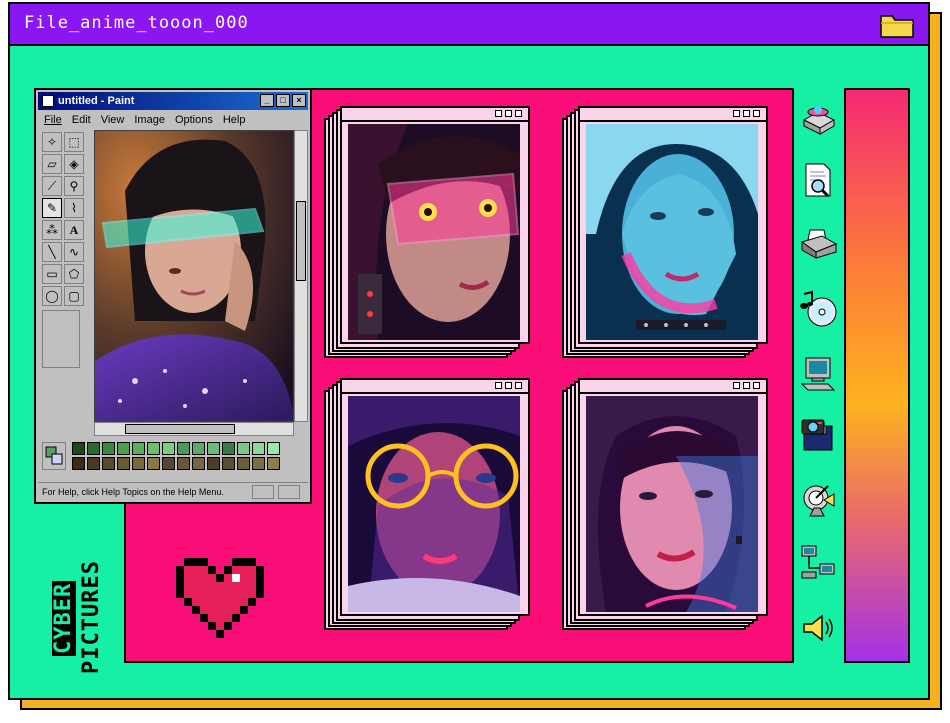 This screenshot has width=950, height=723. What do you see at coordinates (469, 25) in the screenshot?
I see `title-bar: File_anime_tooon_000` at bounding box center [469, 25].